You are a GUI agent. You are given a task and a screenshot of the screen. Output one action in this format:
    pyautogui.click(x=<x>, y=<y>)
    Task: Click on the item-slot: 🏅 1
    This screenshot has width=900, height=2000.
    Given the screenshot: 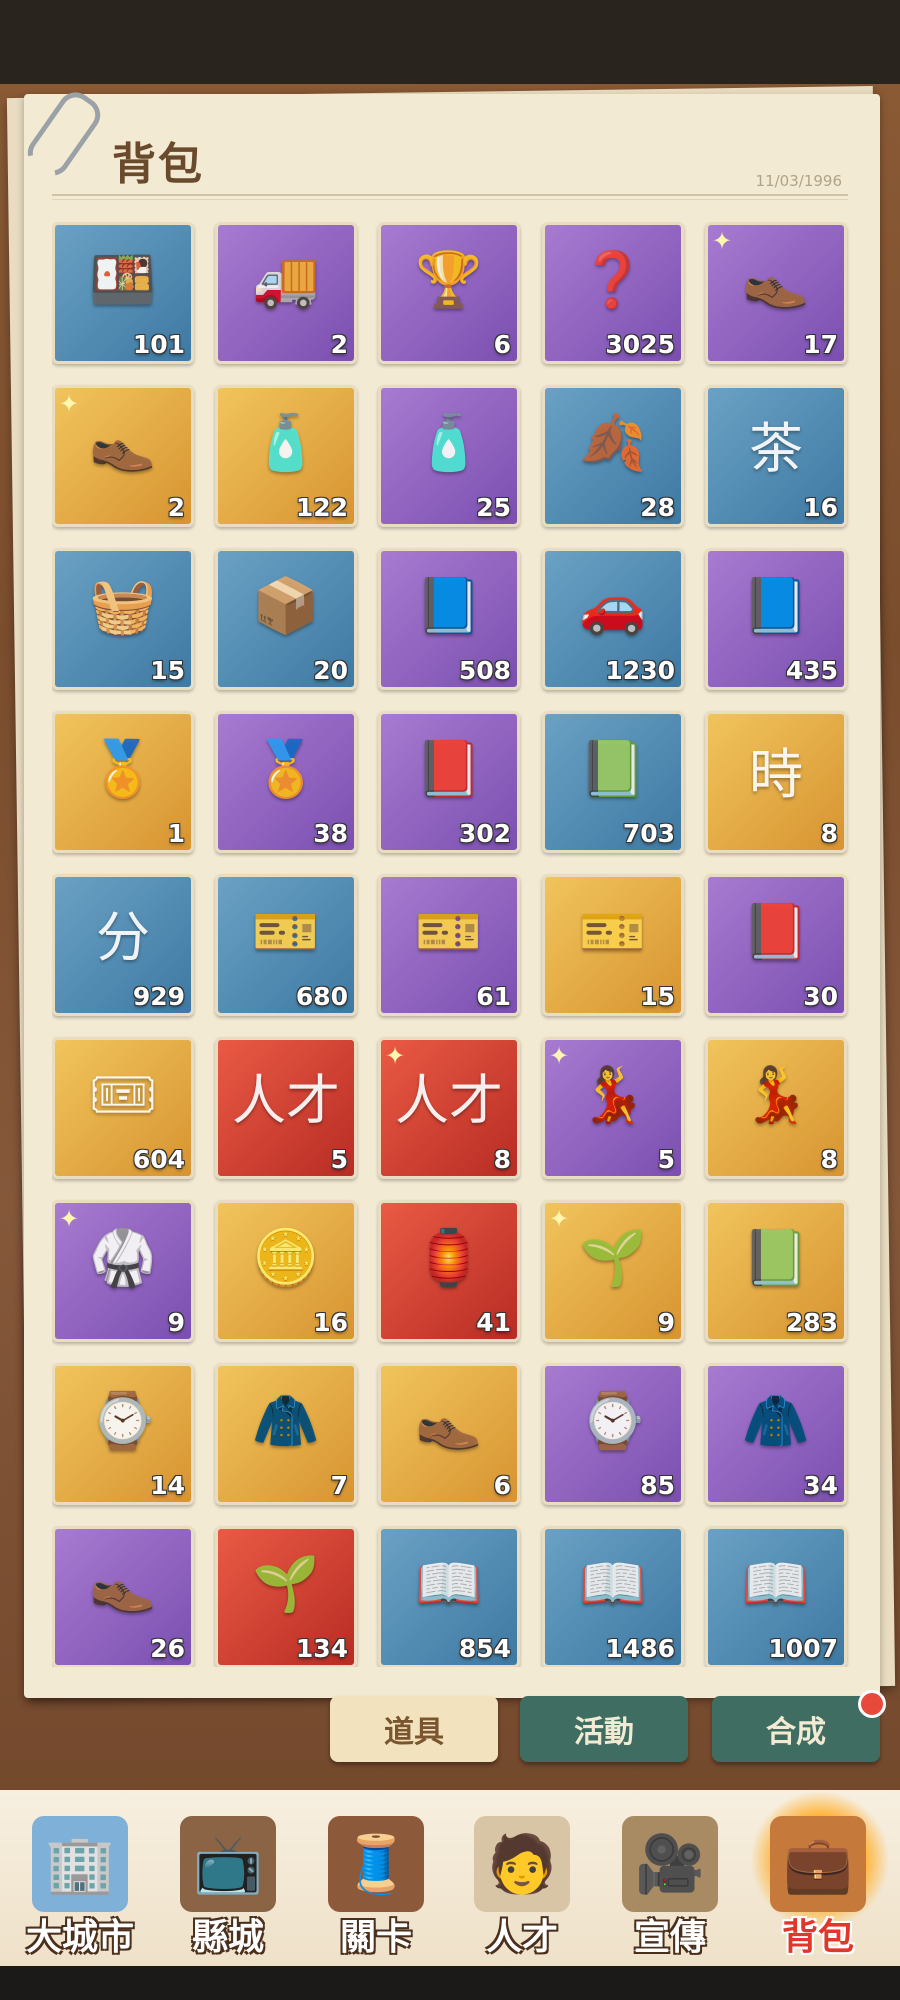 What is the action you would take?
    pyautogui.click(x=123, y=782)
    